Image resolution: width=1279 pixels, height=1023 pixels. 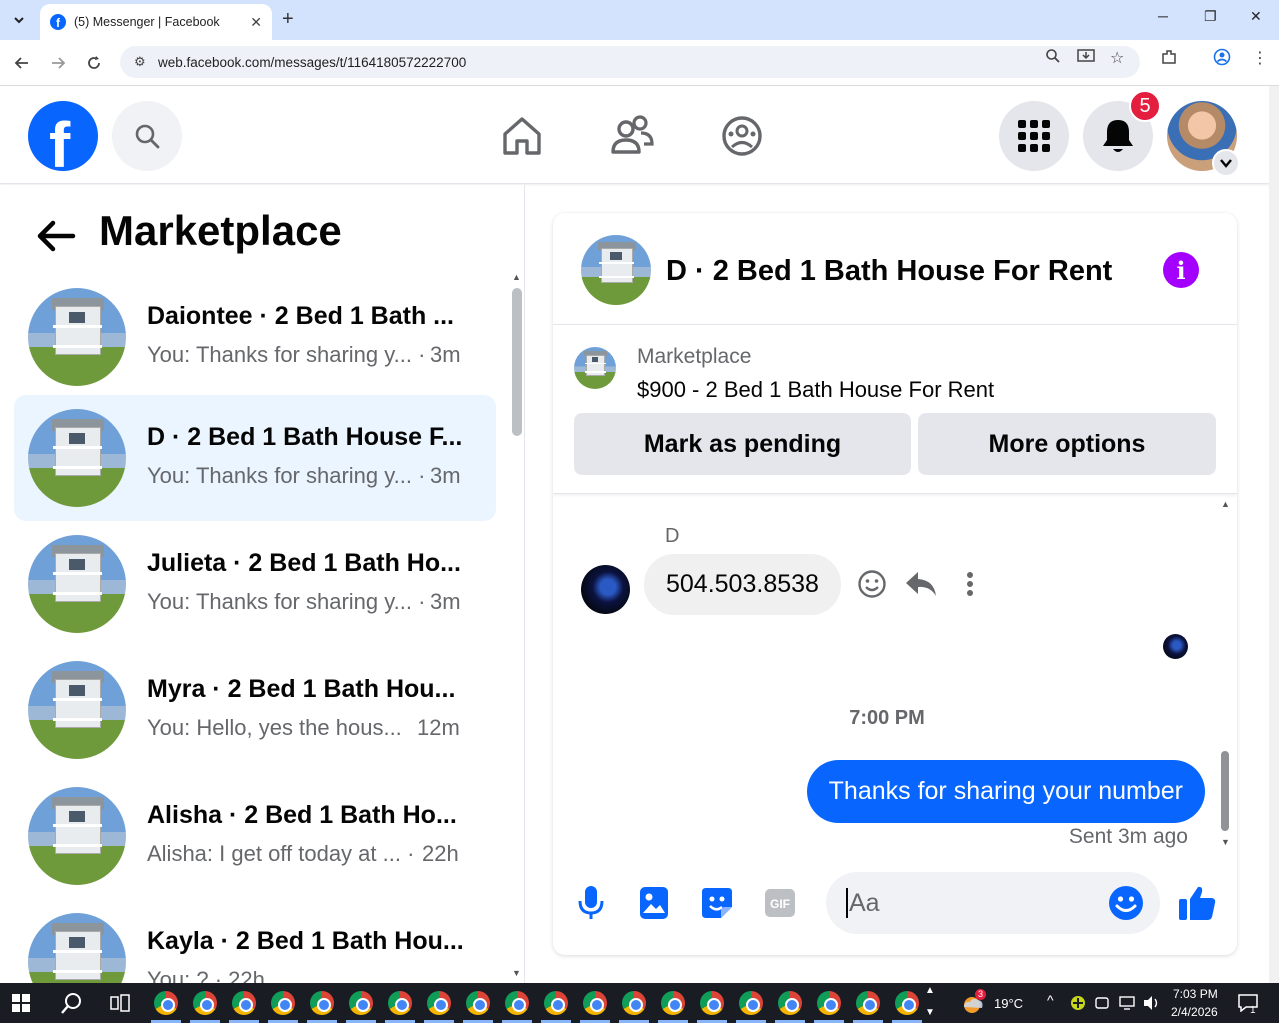 What do you see at coordinates (1225, 504) in the screenshot?
I see `thread-scroll-up-arrow: ▲` at bounding box center [1225, 504].